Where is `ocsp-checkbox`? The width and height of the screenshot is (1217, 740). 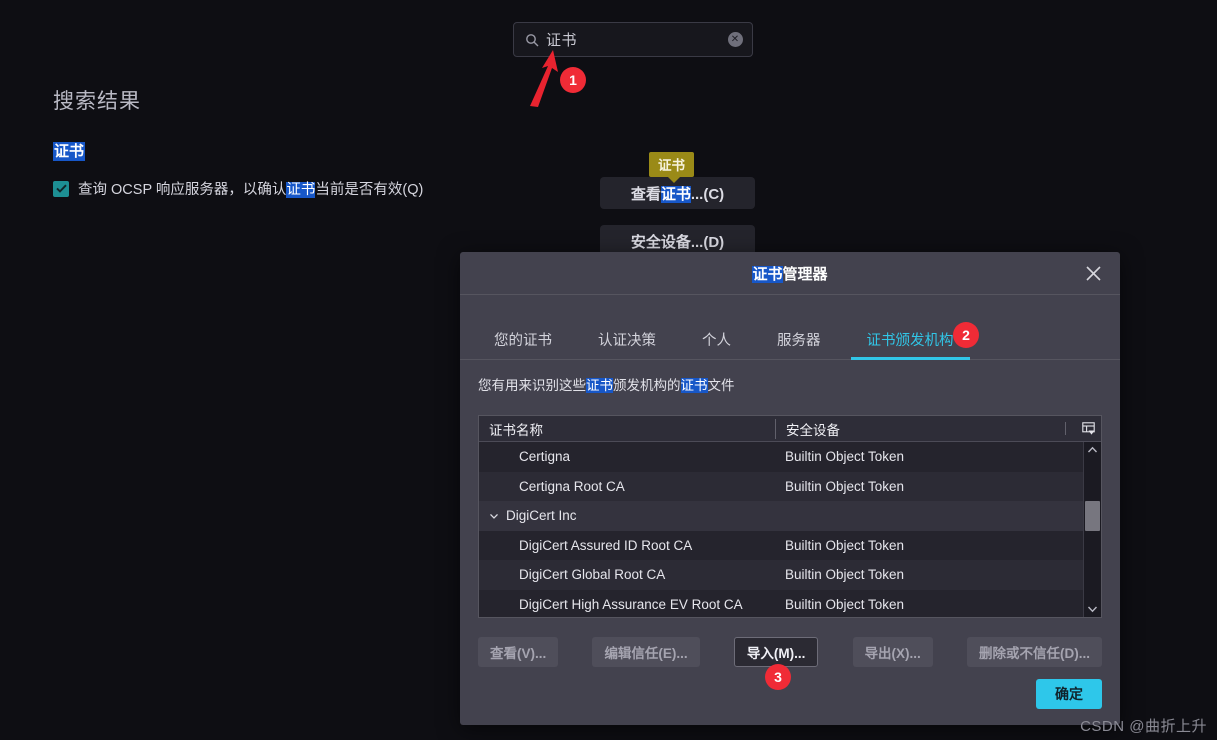
ocsp-checkbox is located at coordinates (61, 188).